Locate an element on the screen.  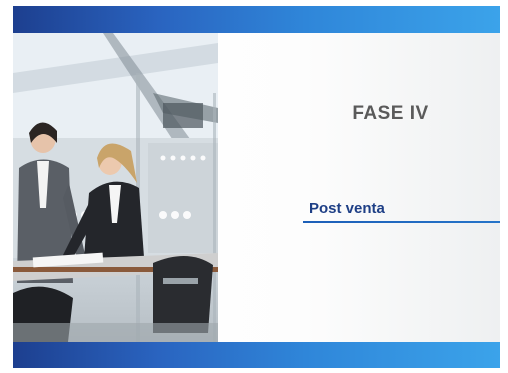
slide-title: FASE IV is located at coordinates (390, 113).